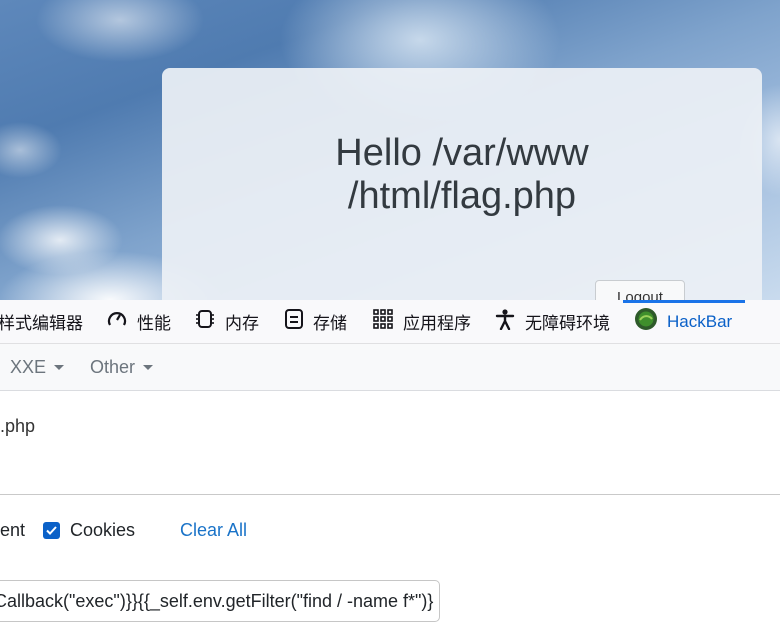 This screenshot has height=626, width=780. I want to click on tab-accessibility: 无障碍环境, so click(552, 321).